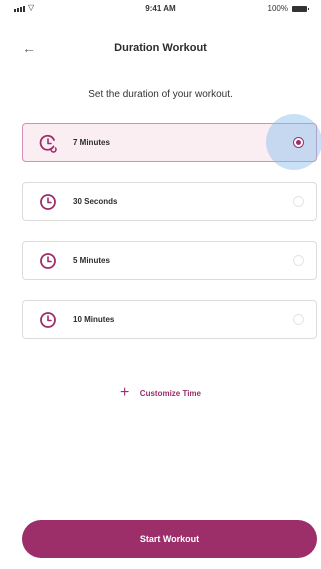 The image size is (321, 569). I want to click on option-label: 5 Minutes, so click(91, 260).